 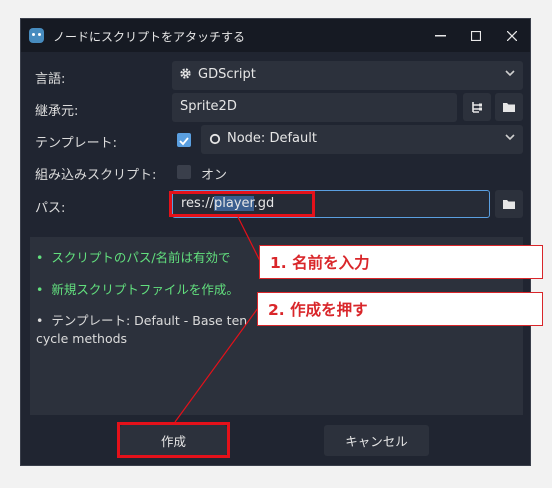 I want to click on minimize-icon, so click(x=440, y=35).